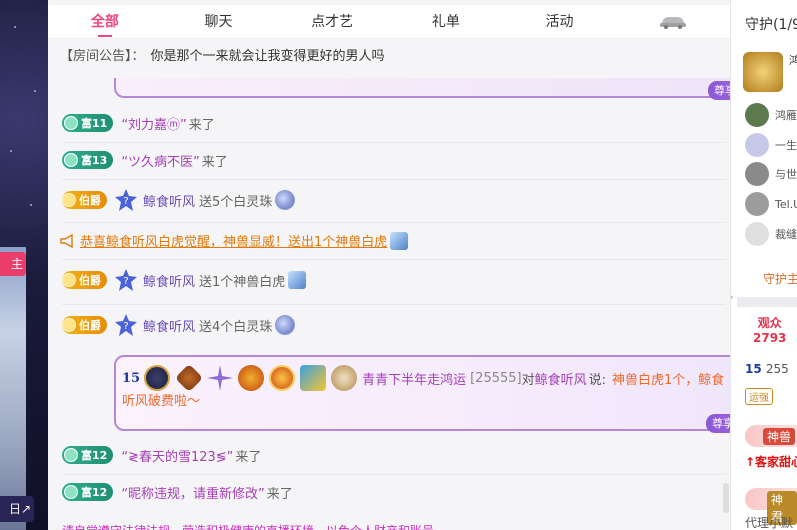 This screenshot has height=530, width=797. I want to click on car-icon, so click(673, 22).